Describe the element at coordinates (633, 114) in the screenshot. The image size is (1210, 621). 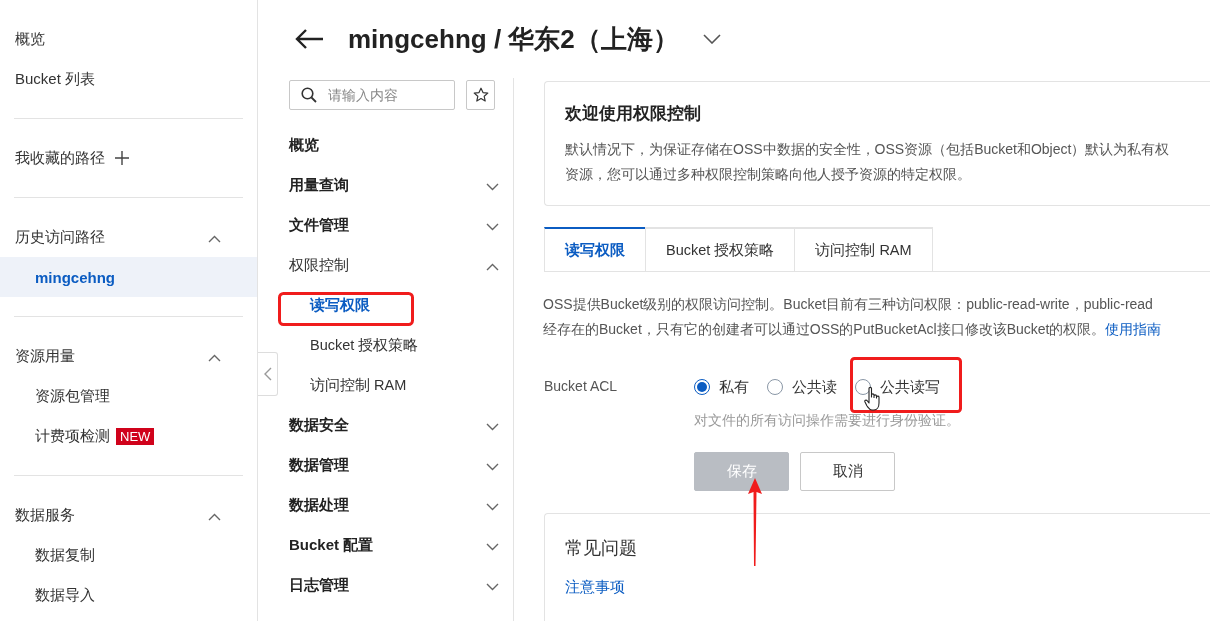
I see `intro-title: 欢迎使用权限控制` at that location.